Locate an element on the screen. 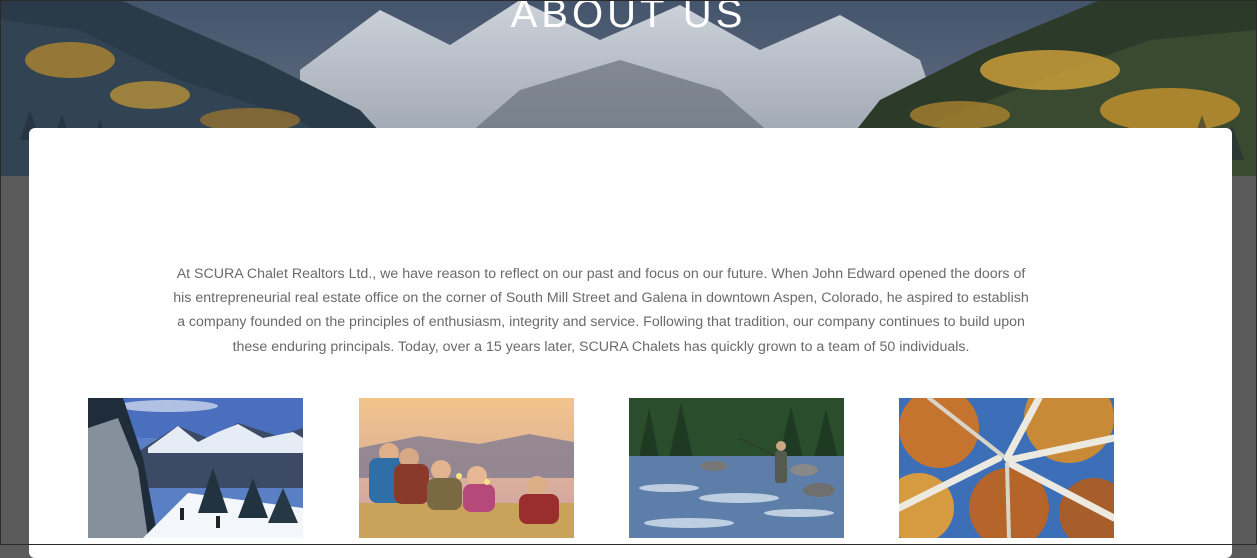 This screenshot has width=1257, height=558. page-title: ABOUT US is located at coordinates (628, 18).